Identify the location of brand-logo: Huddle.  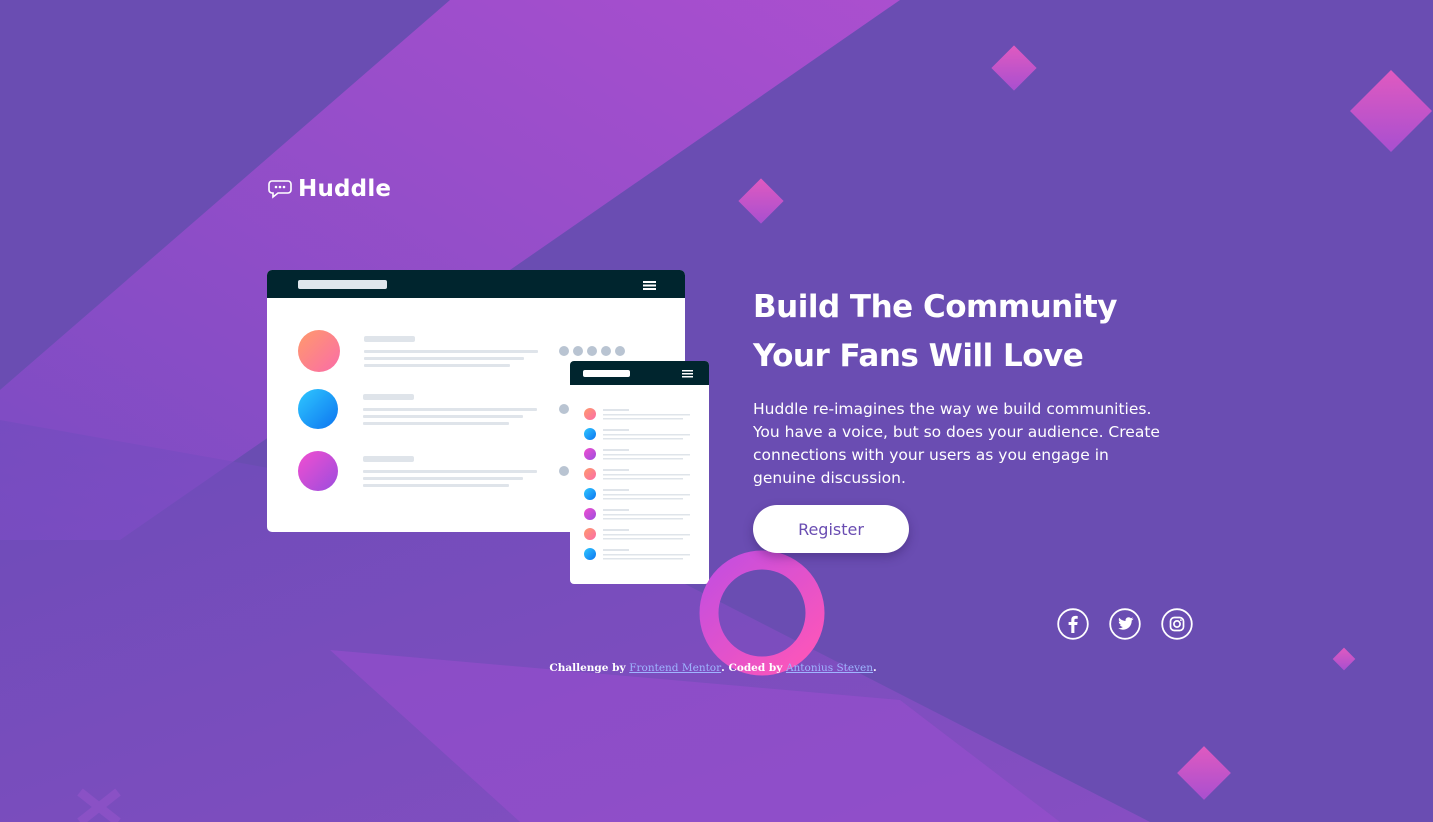
(329, 189).